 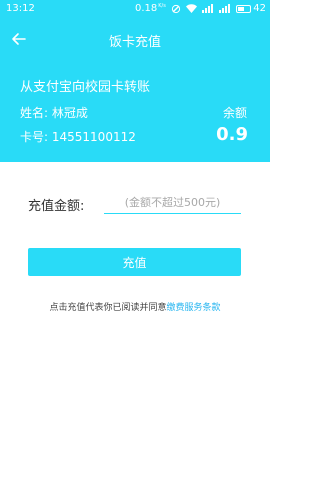 I want to click on agreement-text: 点击充值代表你已阅读并同意, so click(x=108, y=308).